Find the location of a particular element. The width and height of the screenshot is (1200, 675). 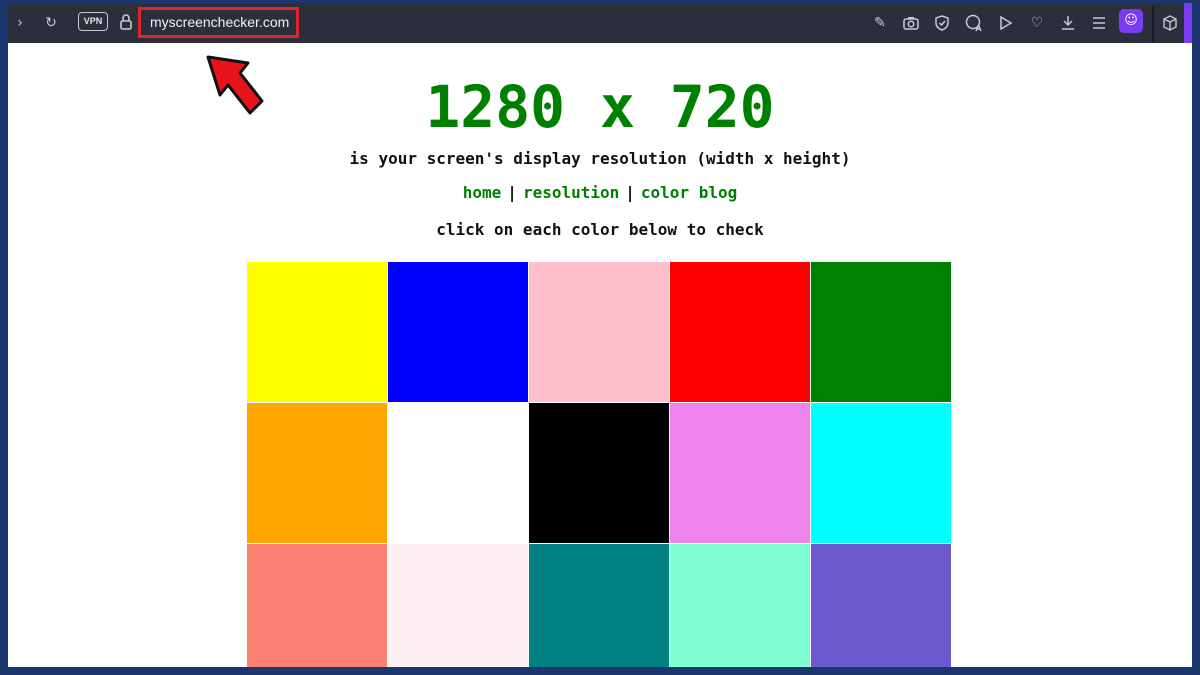

lock-icon is located at coordinates (126, 22).